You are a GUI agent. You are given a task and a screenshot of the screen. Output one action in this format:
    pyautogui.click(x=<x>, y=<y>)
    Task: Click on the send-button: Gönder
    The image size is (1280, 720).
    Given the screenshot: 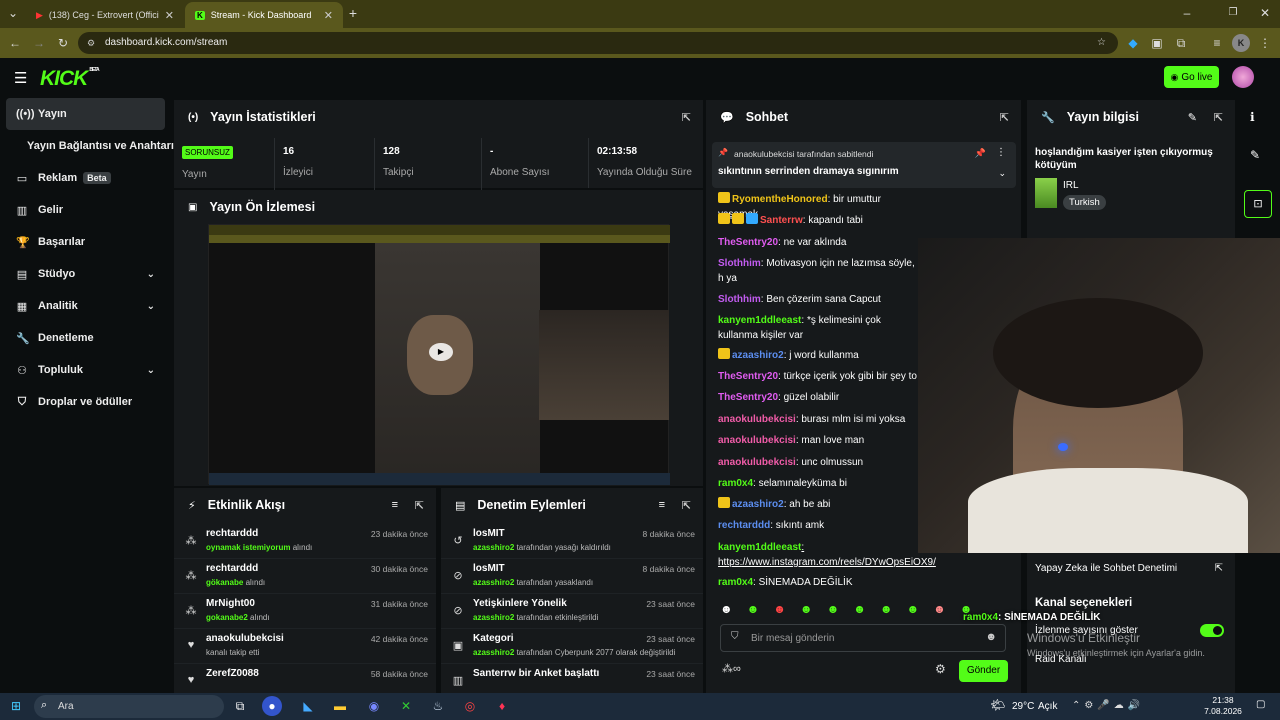 What is the action you would take?
    pyautogui.click(x=983, y=671)
    